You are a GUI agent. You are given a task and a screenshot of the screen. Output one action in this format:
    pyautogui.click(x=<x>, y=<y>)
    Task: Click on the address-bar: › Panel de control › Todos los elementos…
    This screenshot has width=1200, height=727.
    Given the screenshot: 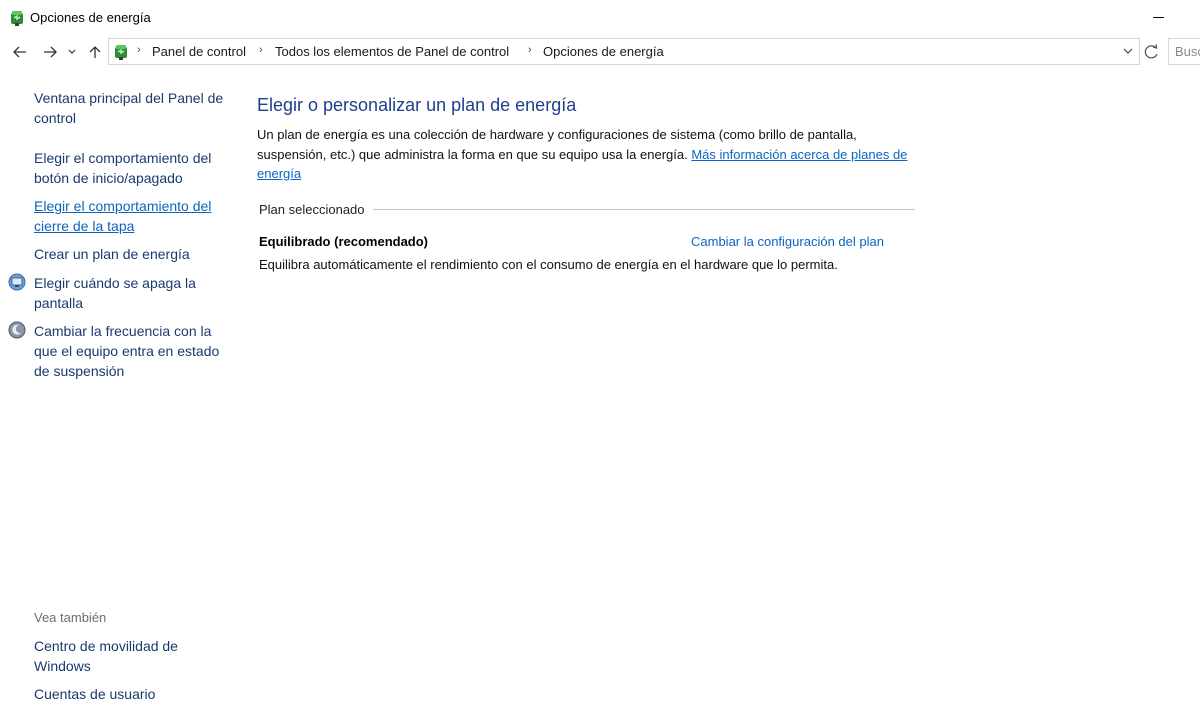 What is the action you would take?
    pyautogui.click(x=624, y=51)
    